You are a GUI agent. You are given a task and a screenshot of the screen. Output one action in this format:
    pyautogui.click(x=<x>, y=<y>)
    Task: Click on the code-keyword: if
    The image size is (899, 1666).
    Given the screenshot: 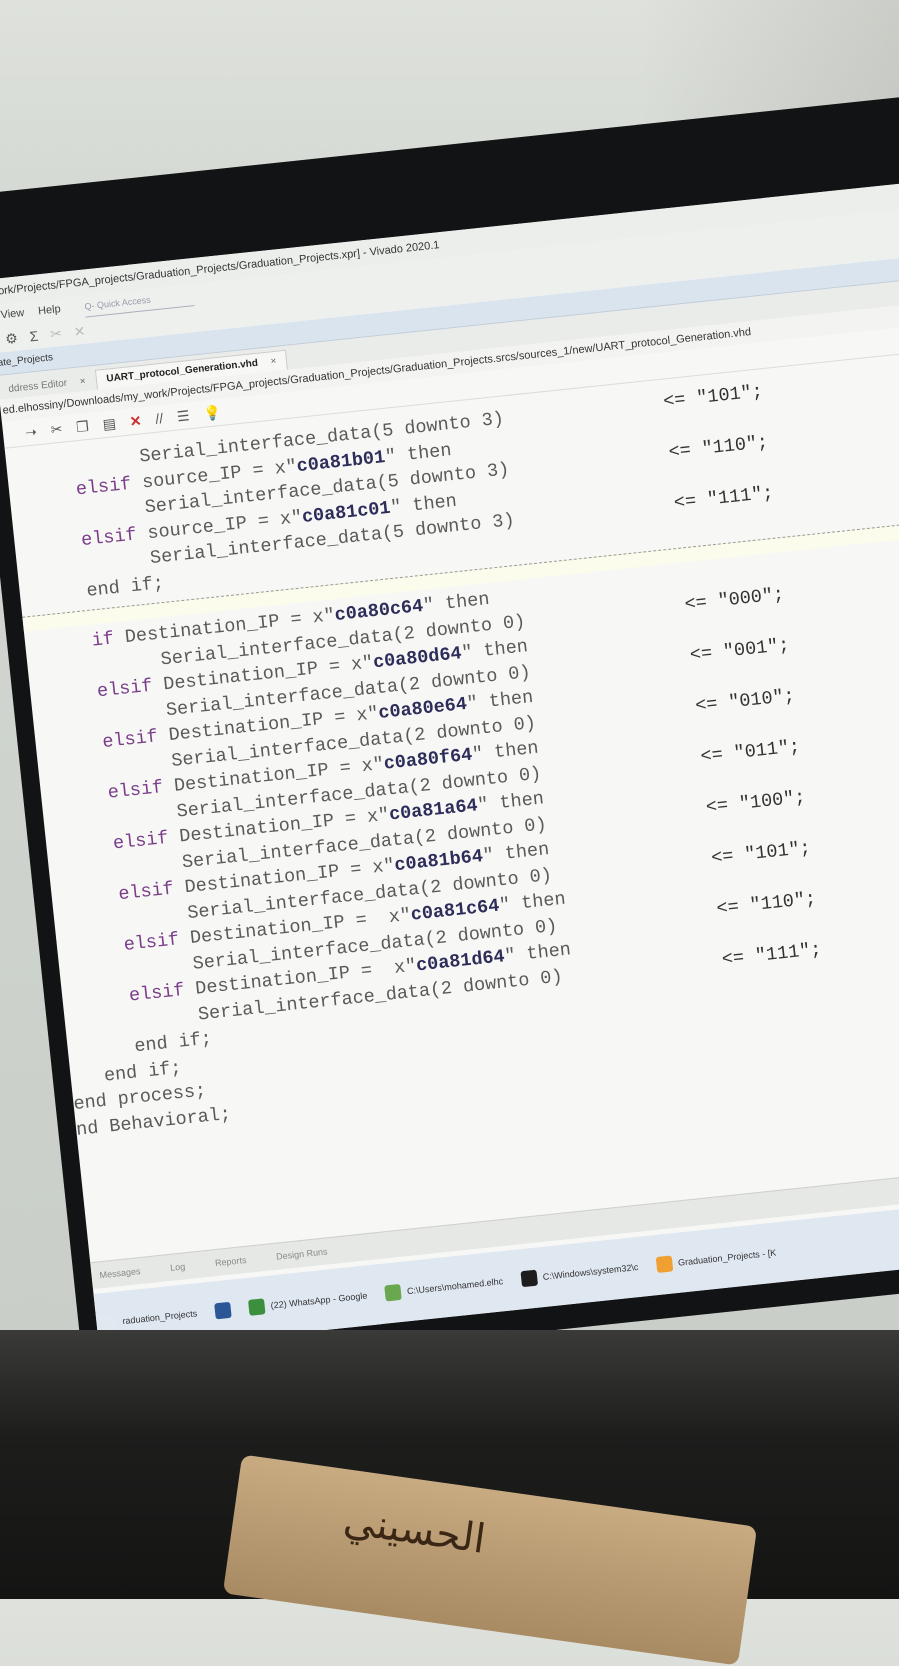 What is the action you would take?
    pyautogui.click(x=103, y=640)
    